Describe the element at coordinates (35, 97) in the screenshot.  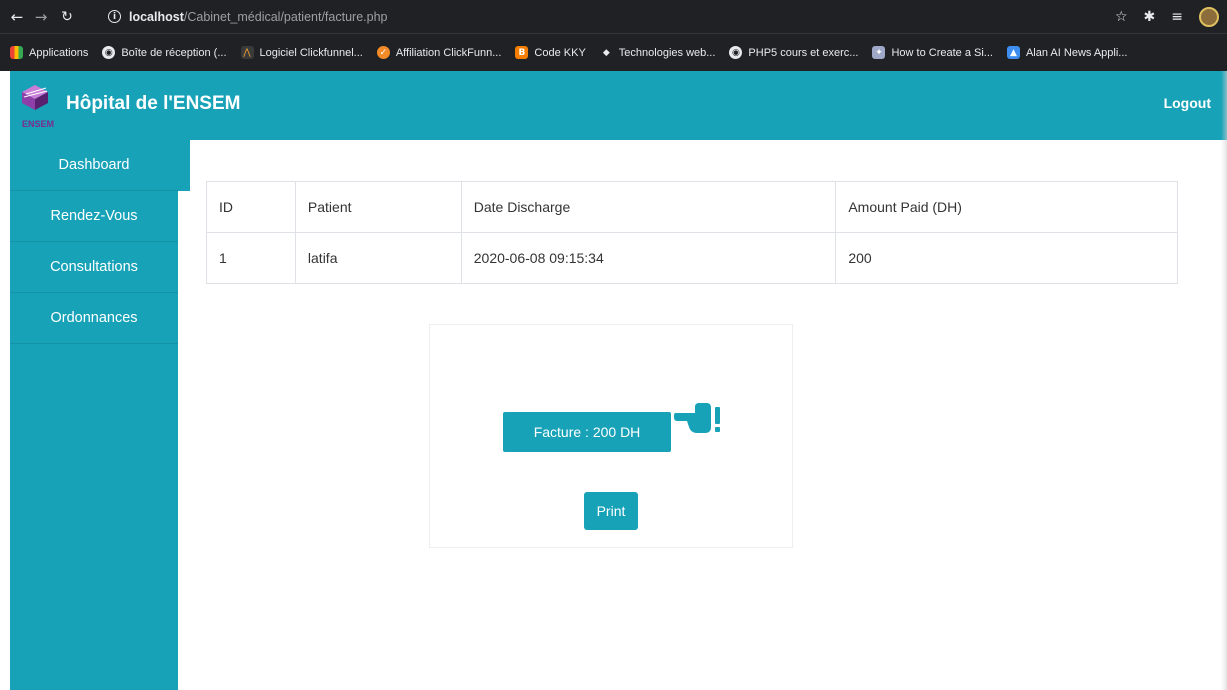
I see `logo-cube-icon` at that location.